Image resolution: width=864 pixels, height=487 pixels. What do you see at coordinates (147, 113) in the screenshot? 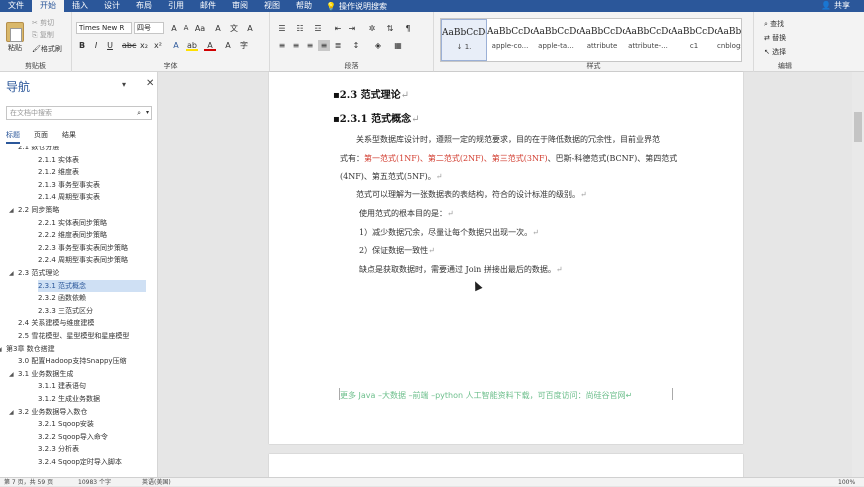
I see `chevron-down-icon: ▾` at bounding box center [147, 113].